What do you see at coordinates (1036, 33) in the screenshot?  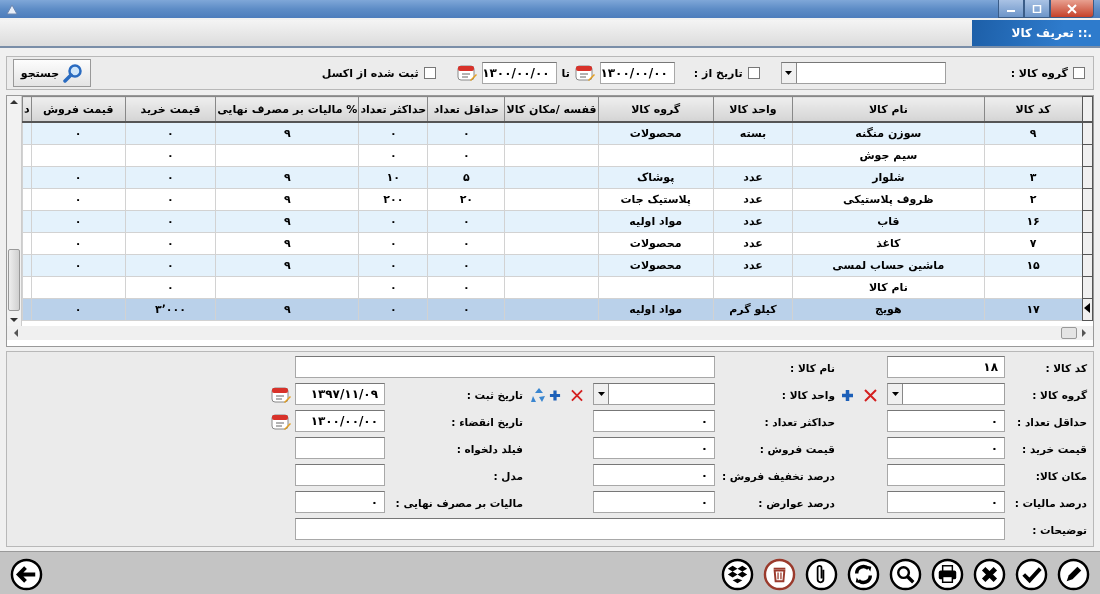 I see `form-title: .:: تعریف کالا` at bounding box center [1036, 33].